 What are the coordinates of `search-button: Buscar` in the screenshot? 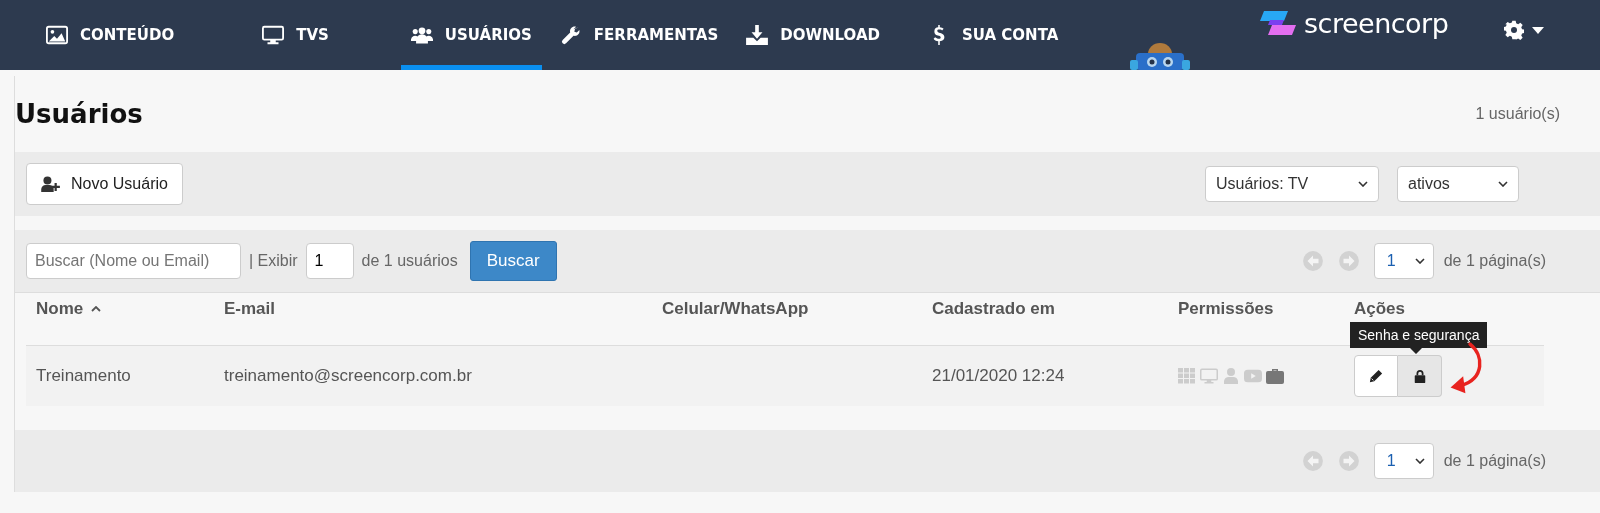 It's located at (513, 261).